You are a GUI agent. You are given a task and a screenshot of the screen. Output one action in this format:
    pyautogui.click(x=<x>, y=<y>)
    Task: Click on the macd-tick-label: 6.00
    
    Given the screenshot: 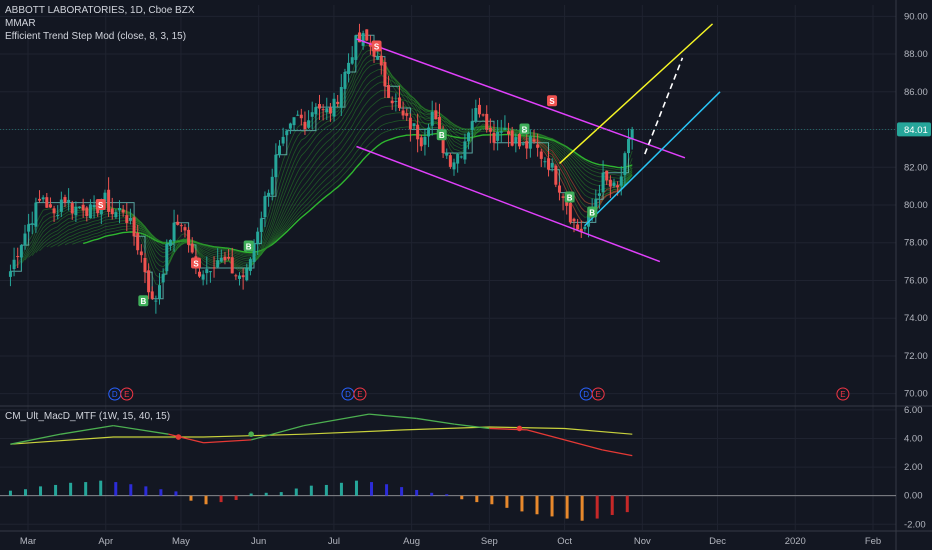 What is the action you would take?
    pyautogui.click(x=913, y=410)
    